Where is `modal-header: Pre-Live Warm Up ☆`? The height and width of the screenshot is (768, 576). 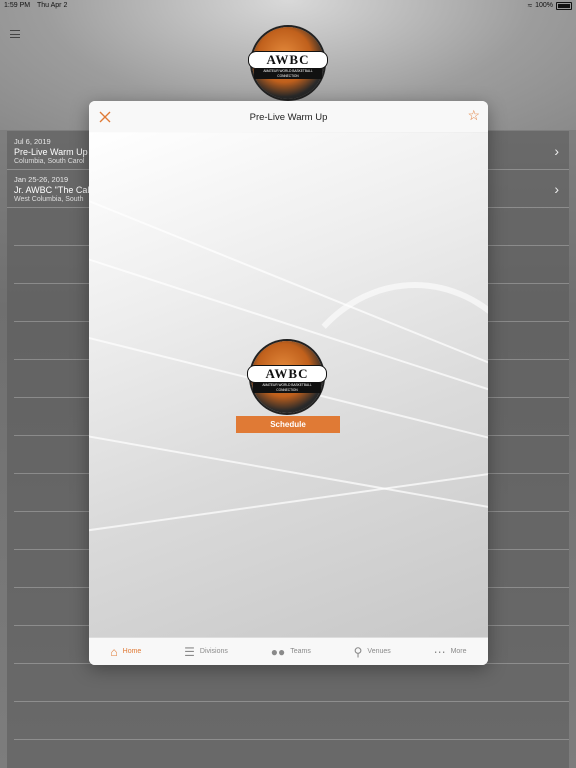 modal-header: Pre-Live Warm Up ☆ is located at coordinates (288, 117).